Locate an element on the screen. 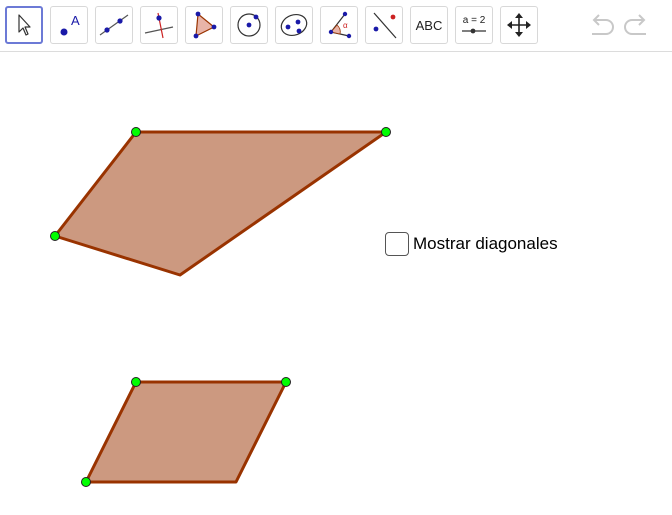  show-diagonals-checkbox: Mostrar diagonales is located at coordinates (471, 244).